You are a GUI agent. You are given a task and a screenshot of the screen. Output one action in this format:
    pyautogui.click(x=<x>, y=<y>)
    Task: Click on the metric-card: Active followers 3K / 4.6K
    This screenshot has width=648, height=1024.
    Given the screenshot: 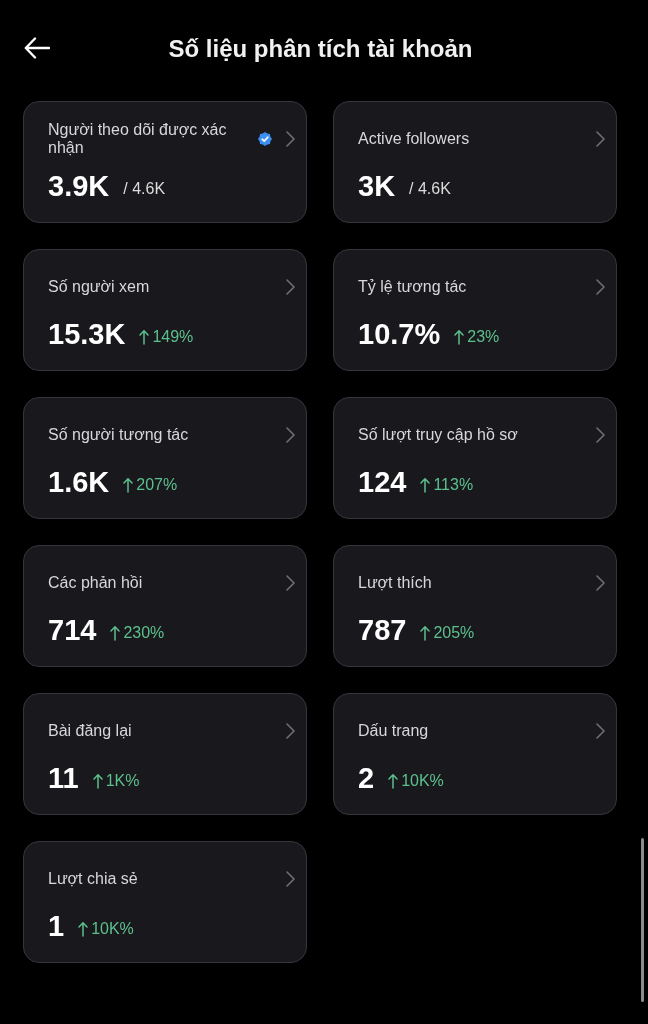 What is the action you would take?
    pyautogui.click(x=475, y=162)
    